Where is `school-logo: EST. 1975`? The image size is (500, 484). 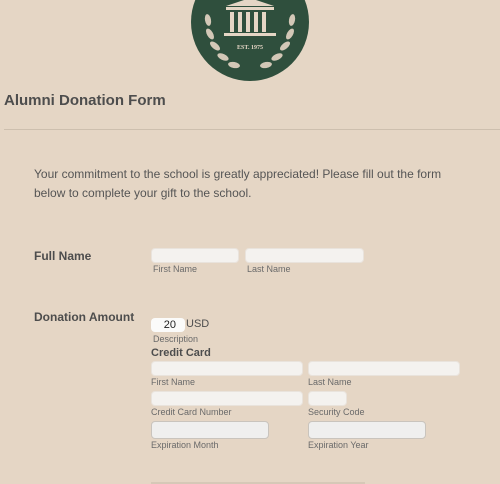
school-logo: EST. 1975 is located at coordinates (250, 40).